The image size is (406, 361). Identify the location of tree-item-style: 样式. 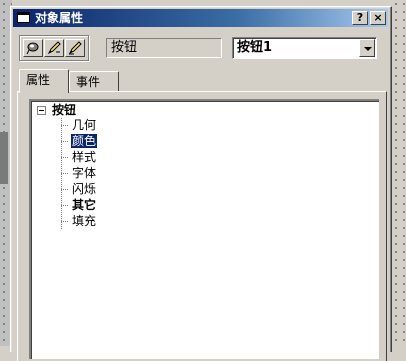
(79, 157).